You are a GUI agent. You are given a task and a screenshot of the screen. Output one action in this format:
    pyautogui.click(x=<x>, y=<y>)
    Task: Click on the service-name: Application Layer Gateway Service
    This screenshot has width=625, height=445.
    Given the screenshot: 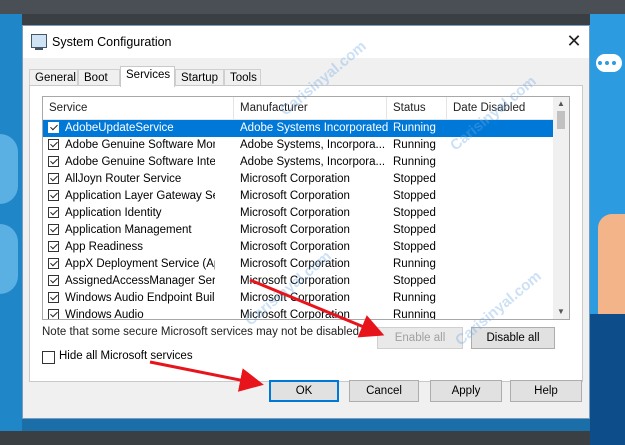 What is the action you would take?
    pyautogui.click(x=140, y=196)
    